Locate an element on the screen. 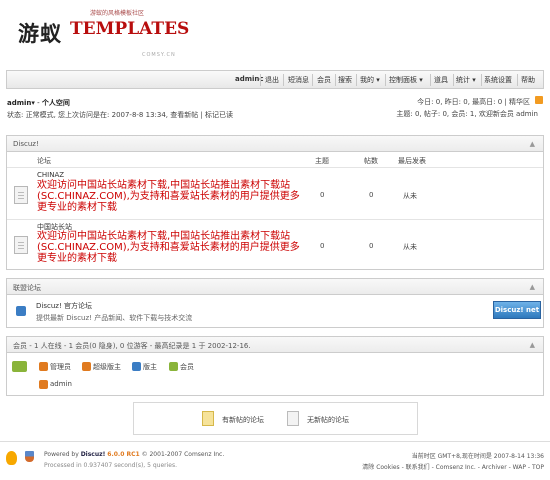 The image size is (550, 480). col-topics: 主题 is located at coordinates (322, 161).